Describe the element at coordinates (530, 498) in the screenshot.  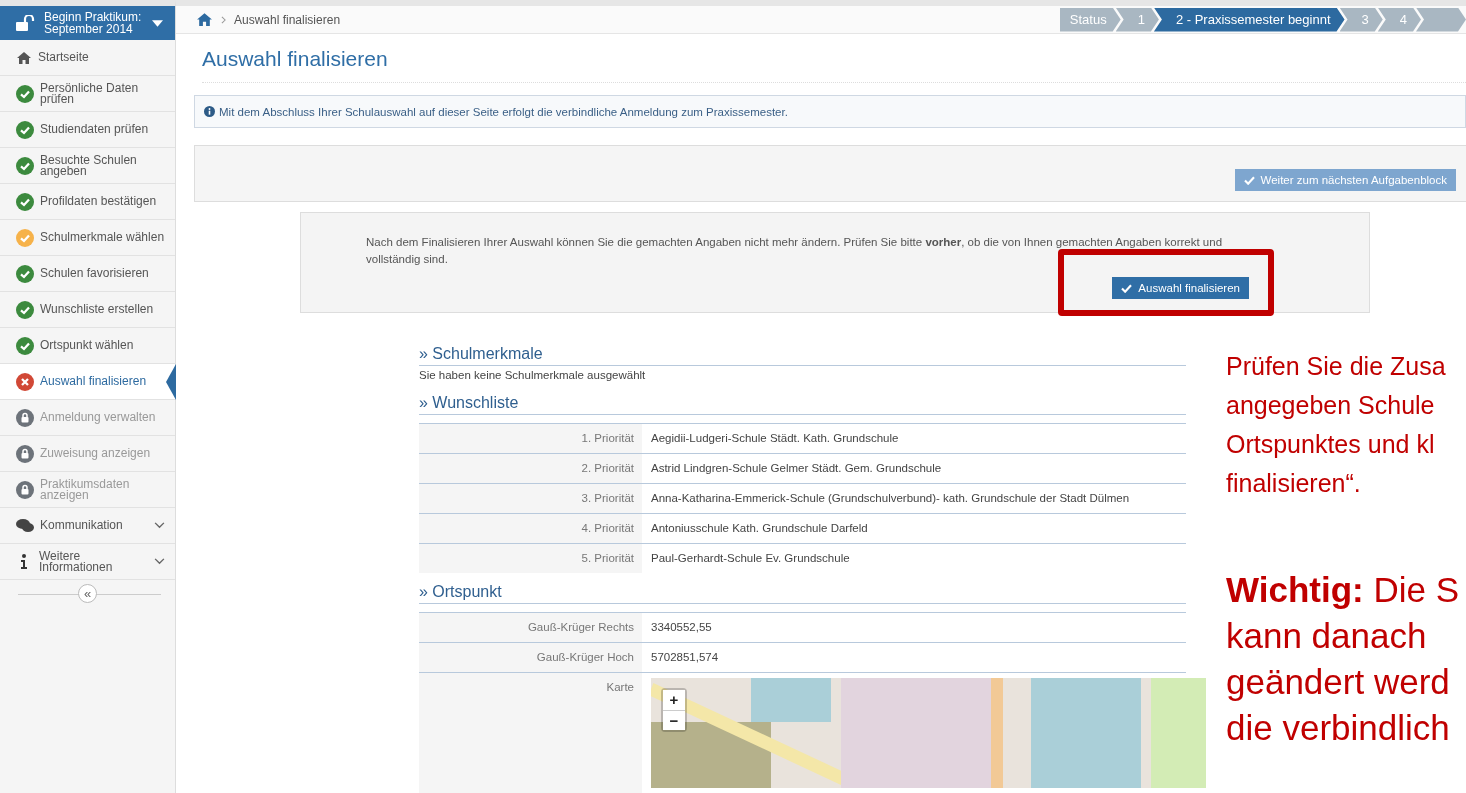
I see `table-label: 3. Priorität` at that location.